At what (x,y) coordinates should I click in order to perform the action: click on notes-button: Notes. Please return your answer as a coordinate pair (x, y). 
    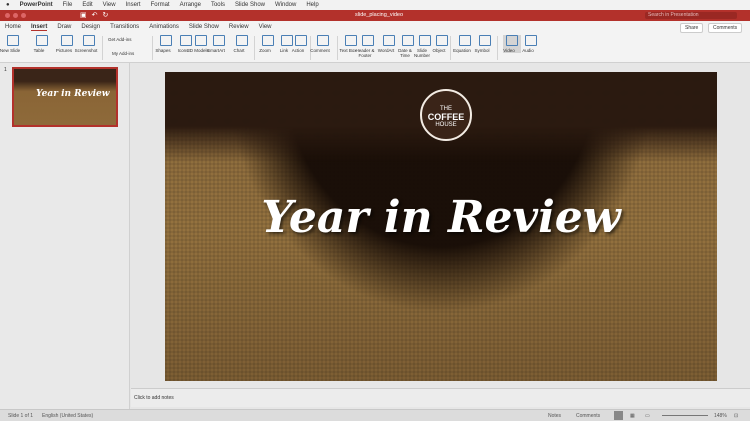
    Looking at the image, I should click on (554, 416).